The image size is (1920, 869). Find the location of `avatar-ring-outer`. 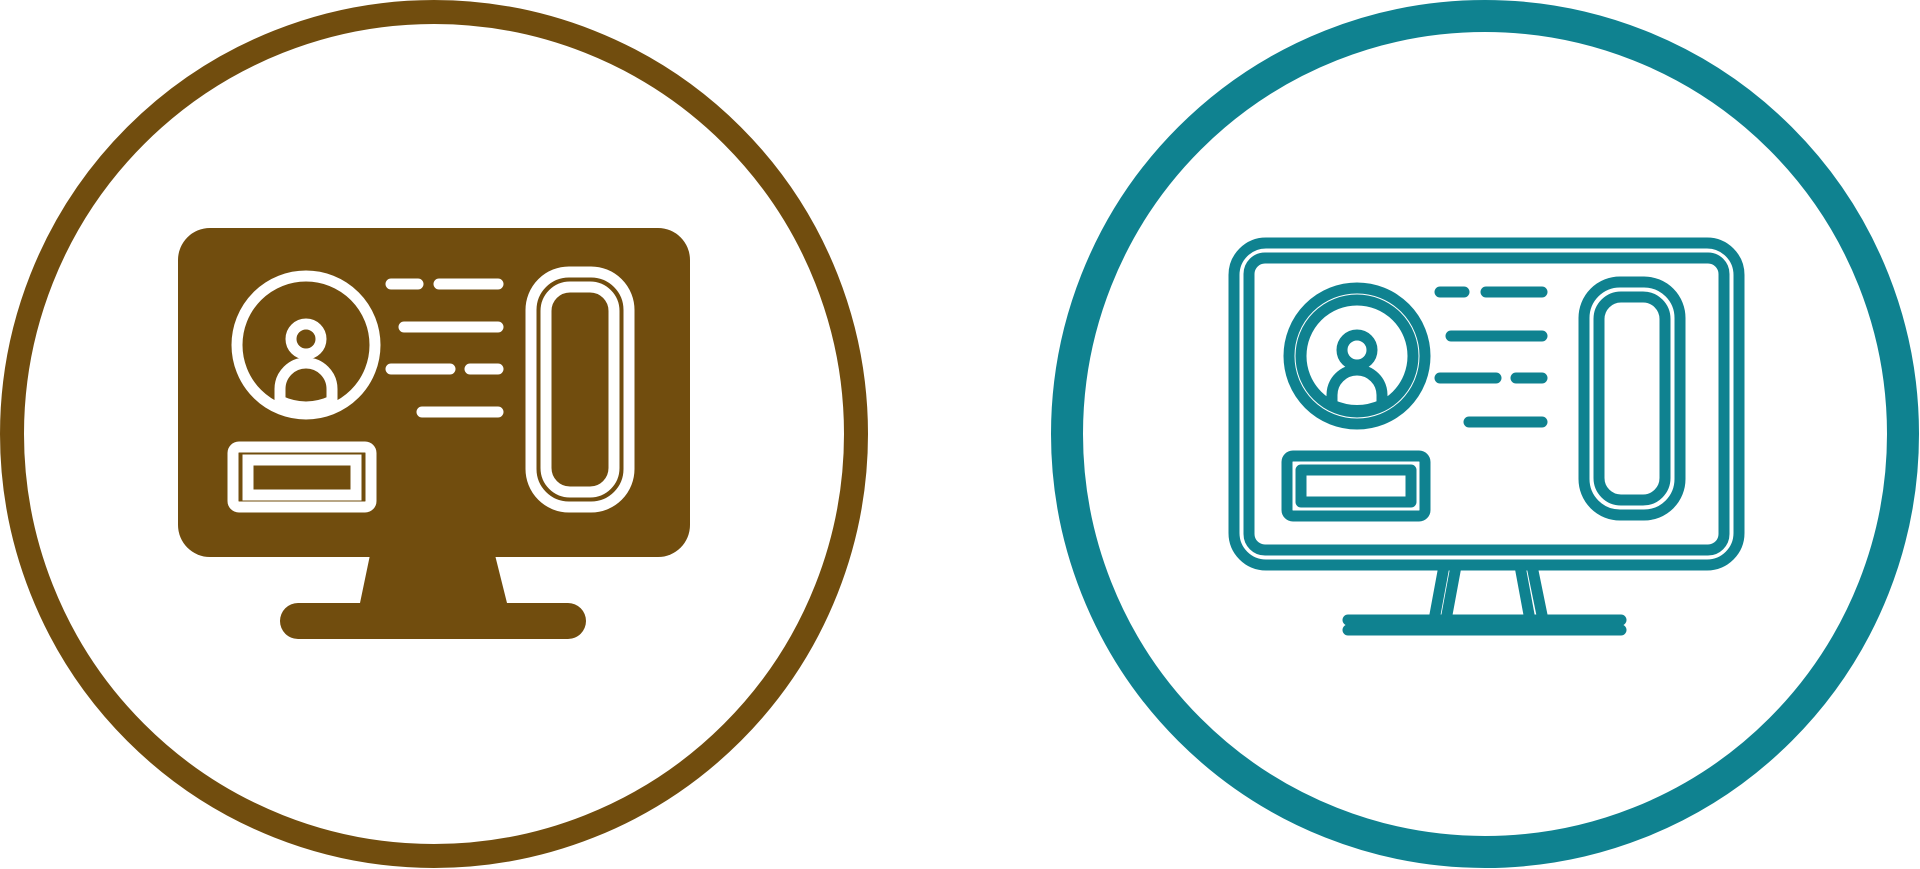

avatar-ring-outer is located at coordinates (1357, 356).